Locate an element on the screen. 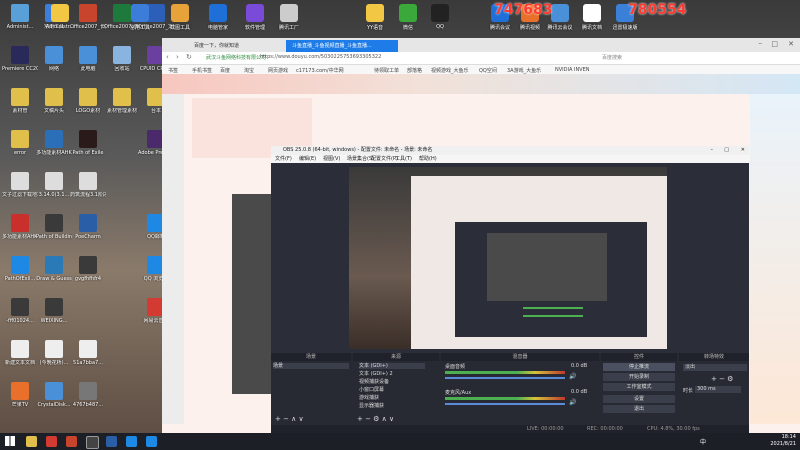 This screenshot has width=800, height=450. top-desktop-icon: 电脑管家 is located at coordinates (218, 17).